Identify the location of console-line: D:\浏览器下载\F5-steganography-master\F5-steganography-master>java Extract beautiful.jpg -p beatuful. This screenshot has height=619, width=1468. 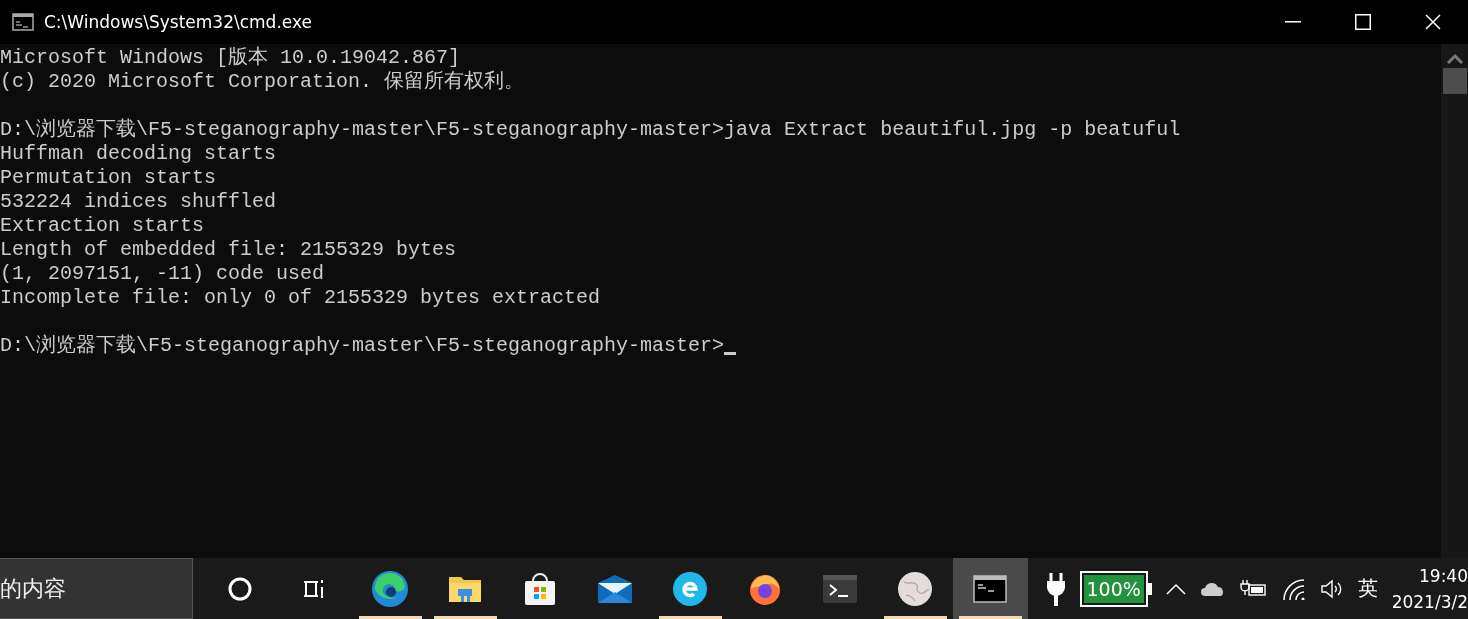
(590, 130).